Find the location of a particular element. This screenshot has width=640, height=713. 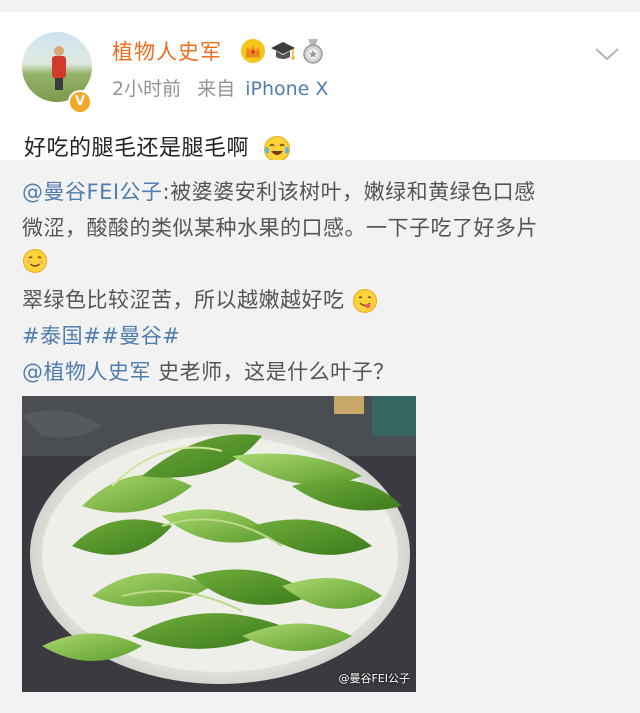

crying-laughing-emoji is located at coordinates (276, 149).